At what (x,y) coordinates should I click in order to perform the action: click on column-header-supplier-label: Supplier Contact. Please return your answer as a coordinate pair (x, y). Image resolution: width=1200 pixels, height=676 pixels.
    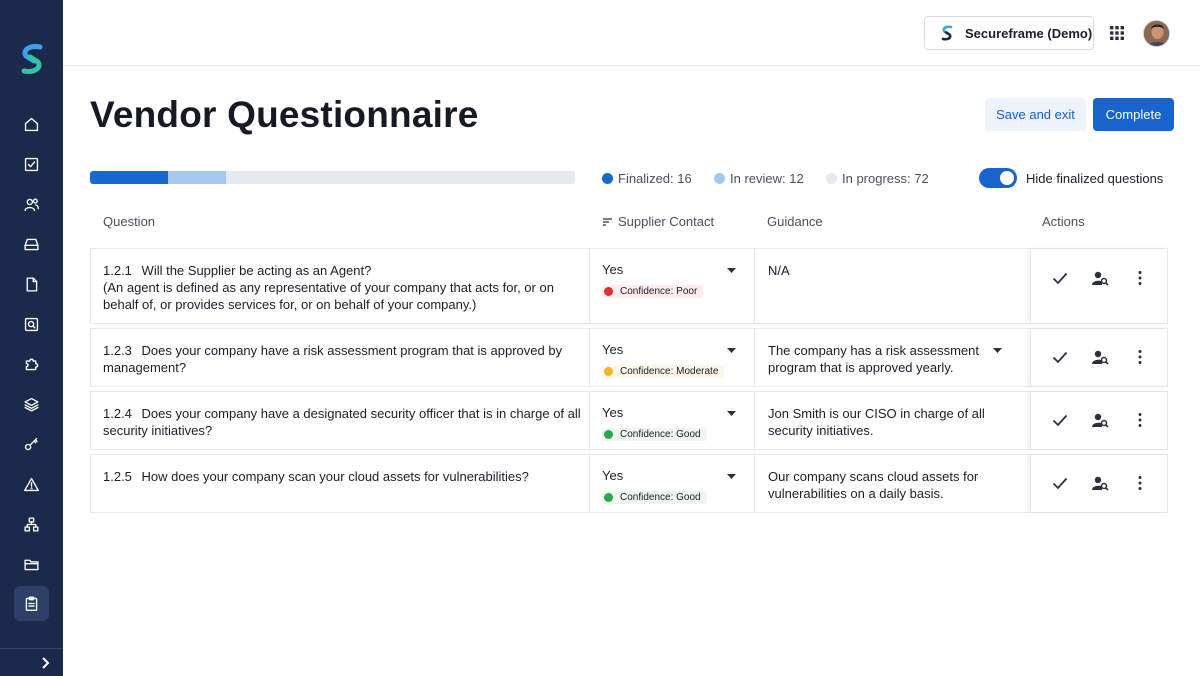
    Looking at the image, I should click on (666, 221).